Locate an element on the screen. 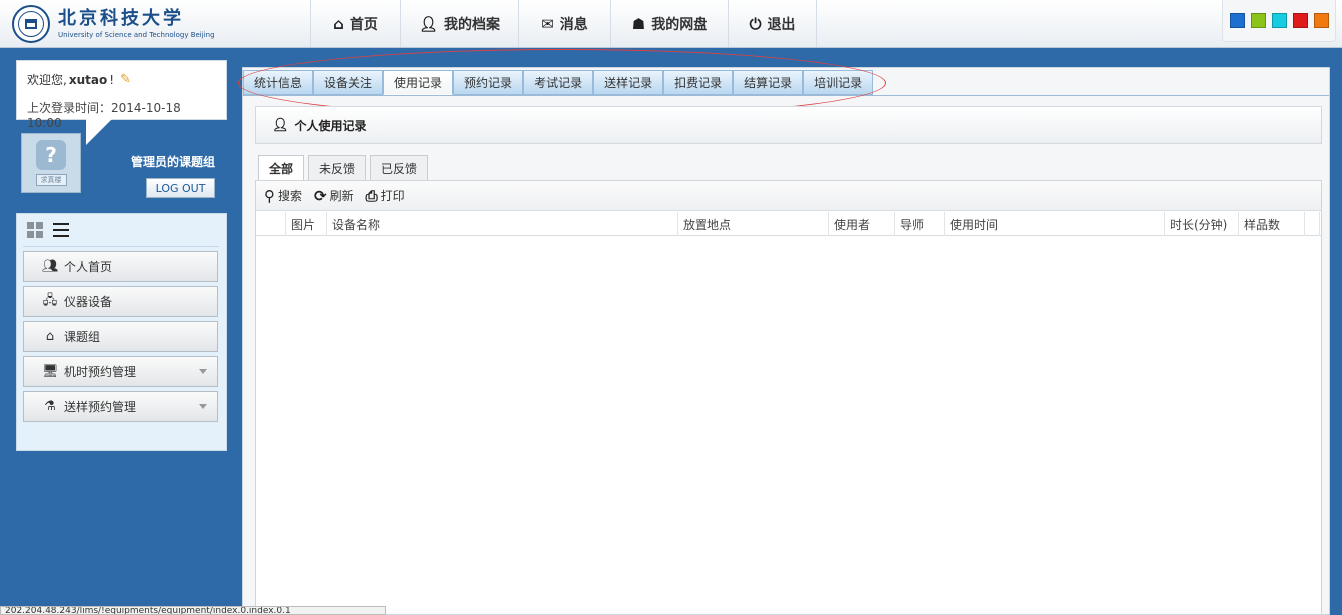 The height and width of the screenshot is (615, 1342). column-header-equipment-name: 设备名称 is located at coordinates (502, 224).